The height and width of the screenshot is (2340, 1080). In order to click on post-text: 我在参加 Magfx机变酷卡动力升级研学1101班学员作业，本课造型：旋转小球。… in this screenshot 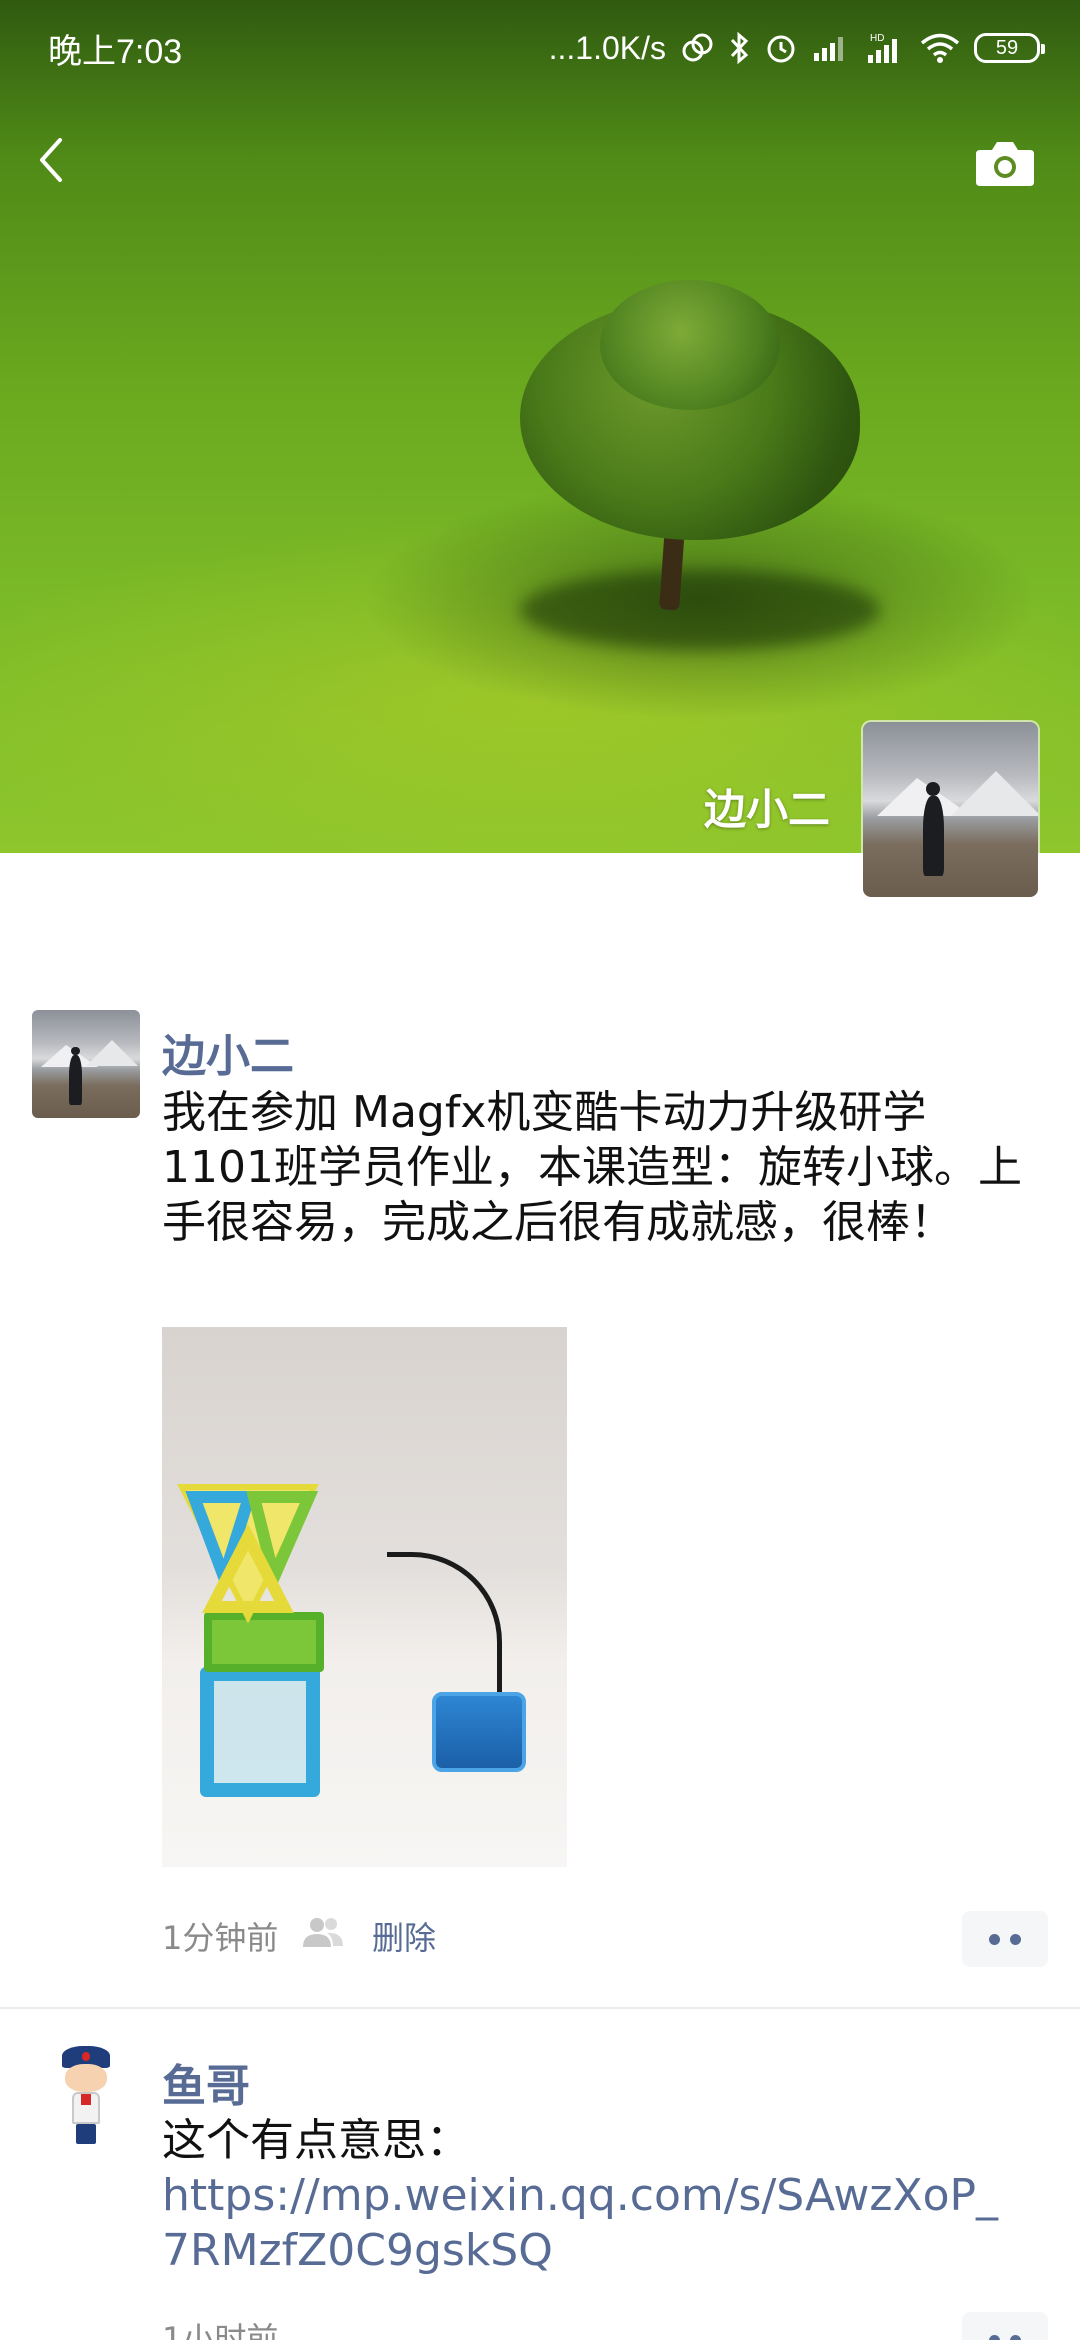, I will do `click(592, 1167)`.